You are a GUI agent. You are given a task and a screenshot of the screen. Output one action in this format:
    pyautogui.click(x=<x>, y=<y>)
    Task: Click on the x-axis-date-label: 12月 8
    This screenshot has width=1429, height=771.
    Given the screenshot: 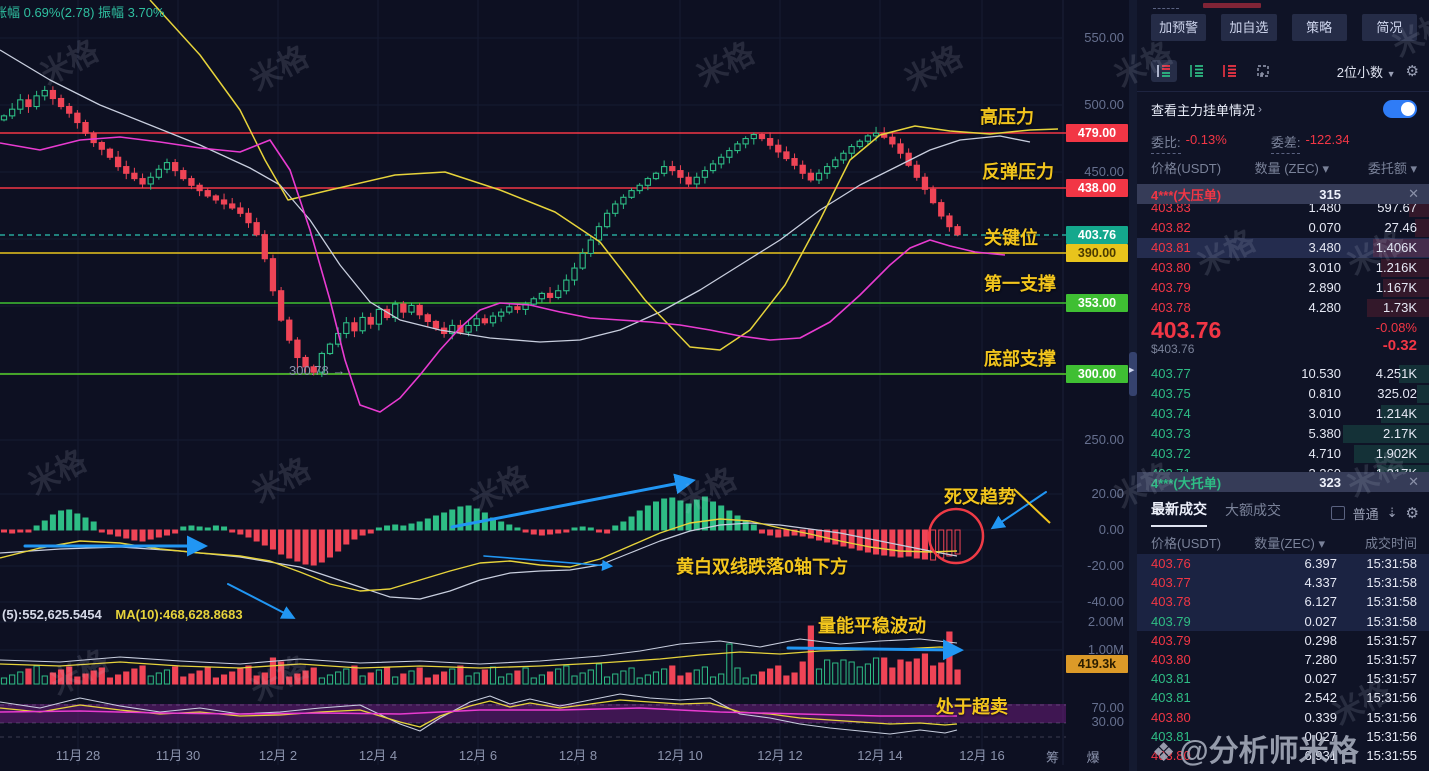 What is the action you would take?
    pyautogui.click(x=578, y=755)
    